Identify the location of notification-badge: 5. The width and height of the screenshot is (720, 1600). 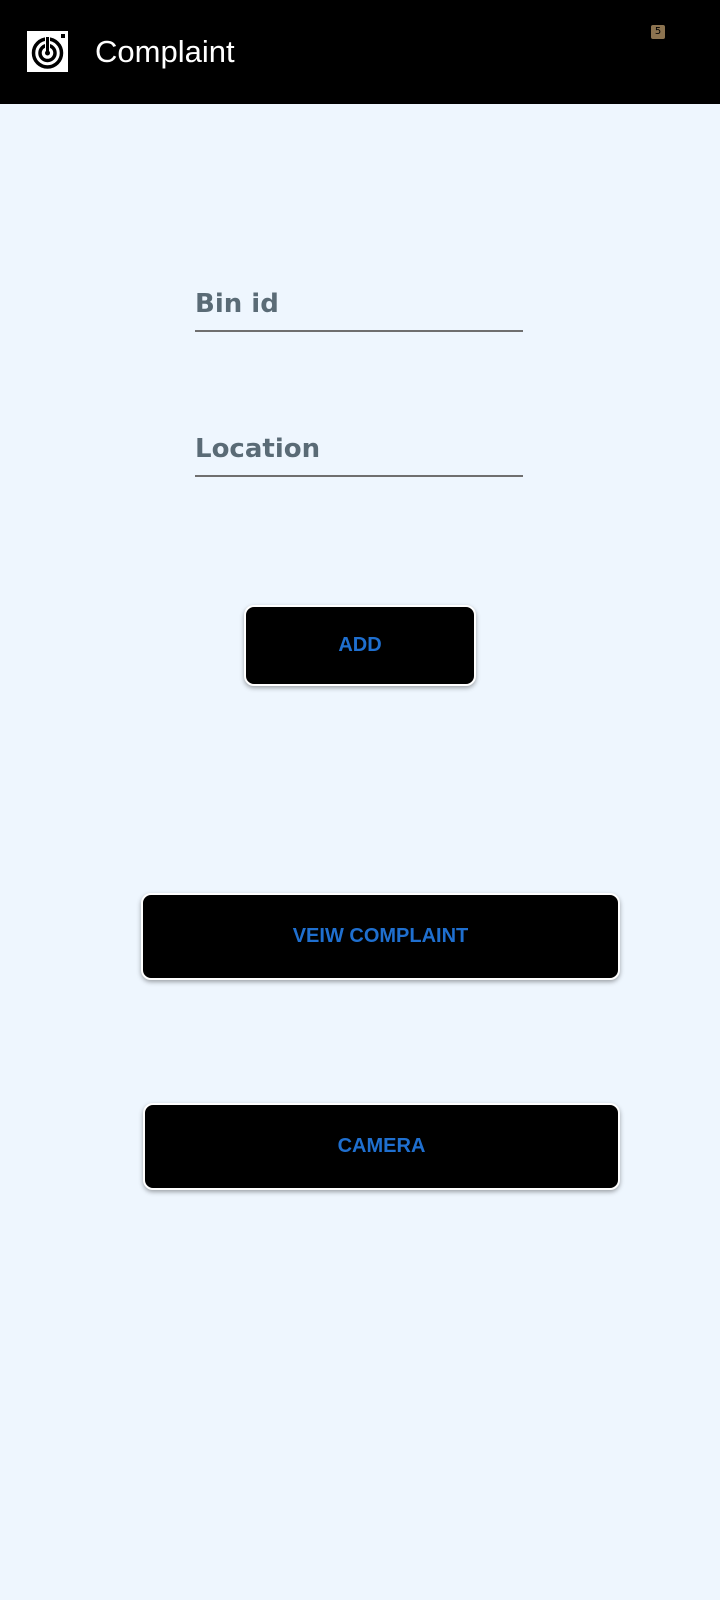
(658, 32).